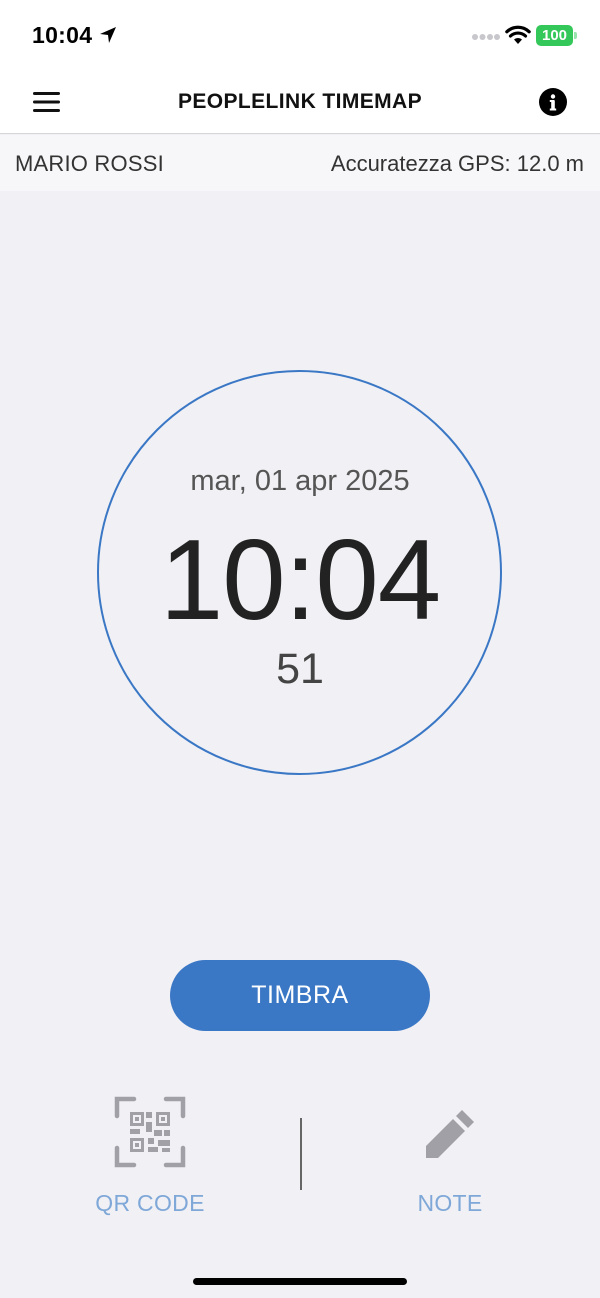 Image resolution: width=600 pixels, height=1298 pixels. I want to click on nav-bar: PEOPLELINK TIMEMAP, so click(300, 102).